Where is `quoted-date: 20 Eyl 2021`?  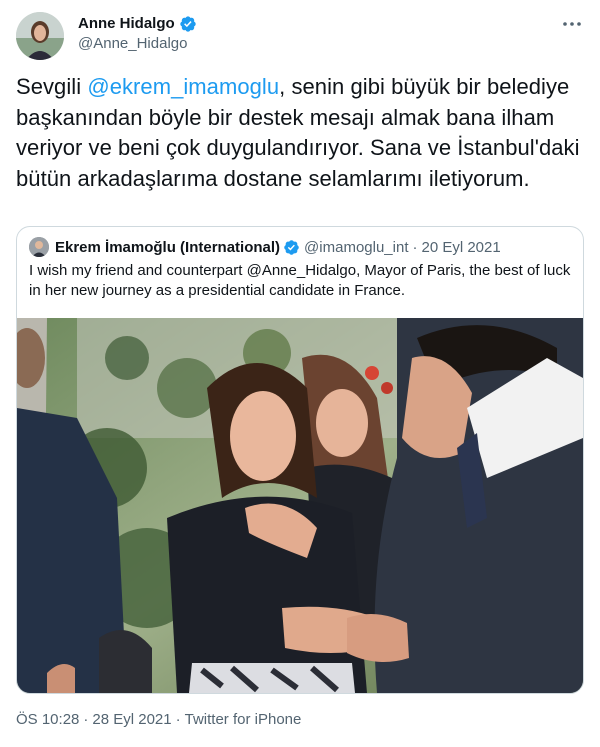
quoted-date: 20 Eyl 2021 is located at coordinates (460, 247).